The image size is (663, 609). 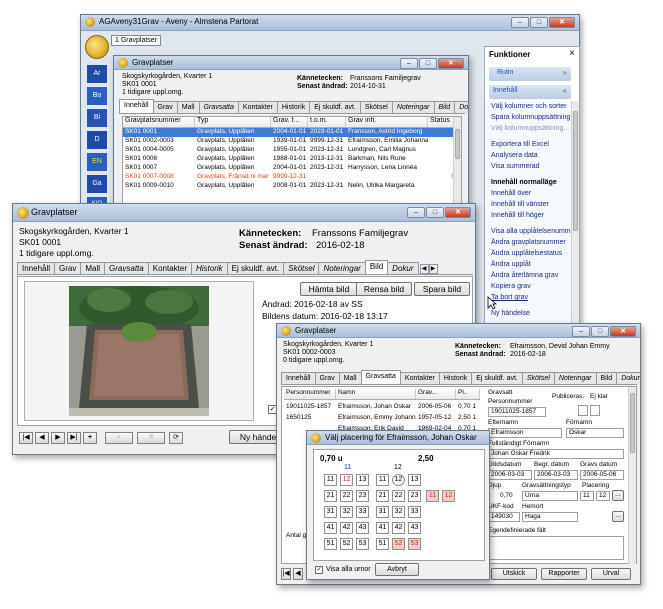 What do you see at coordinates (511, 193) in the screenshot?
I see `fn-innehall-over: Innehåll över` at bounding box center [511, 193].